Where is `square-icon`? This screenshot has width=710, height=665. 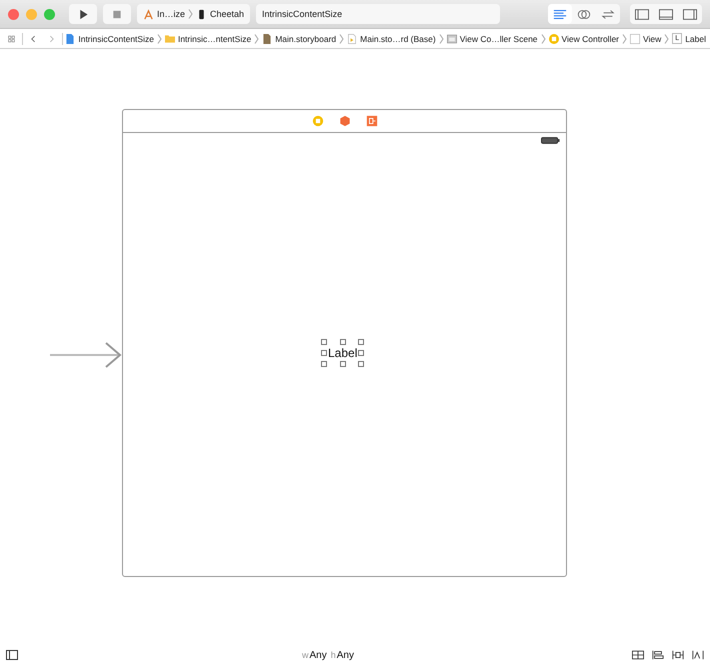 square-icon is located at coordinates (635, 39).